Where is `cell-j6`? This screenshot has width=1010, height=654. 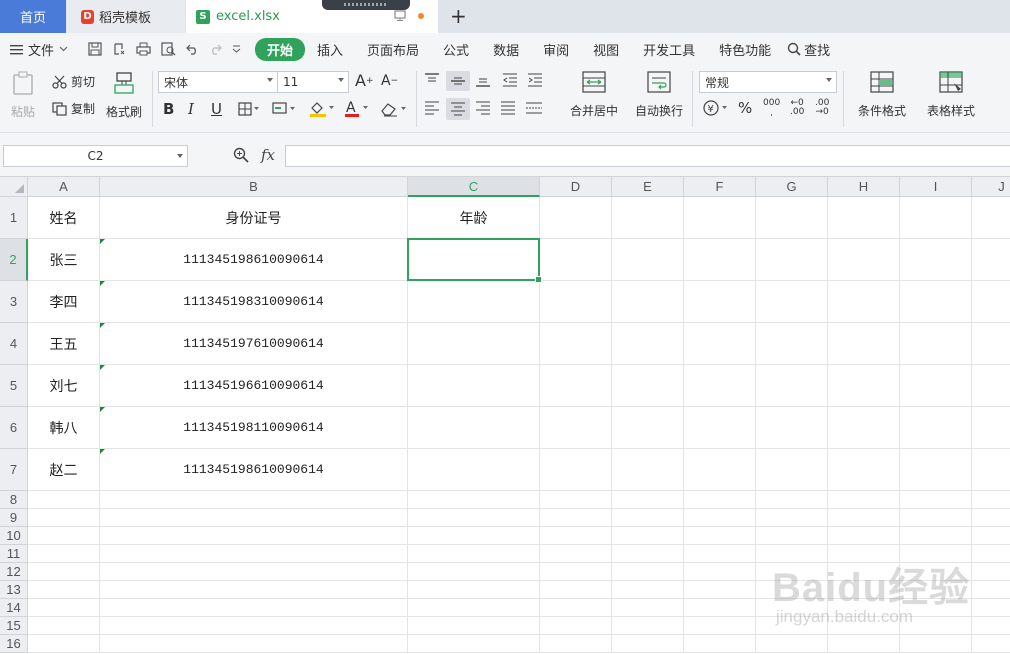
cell-j6 is located at coordinates (991, 428).